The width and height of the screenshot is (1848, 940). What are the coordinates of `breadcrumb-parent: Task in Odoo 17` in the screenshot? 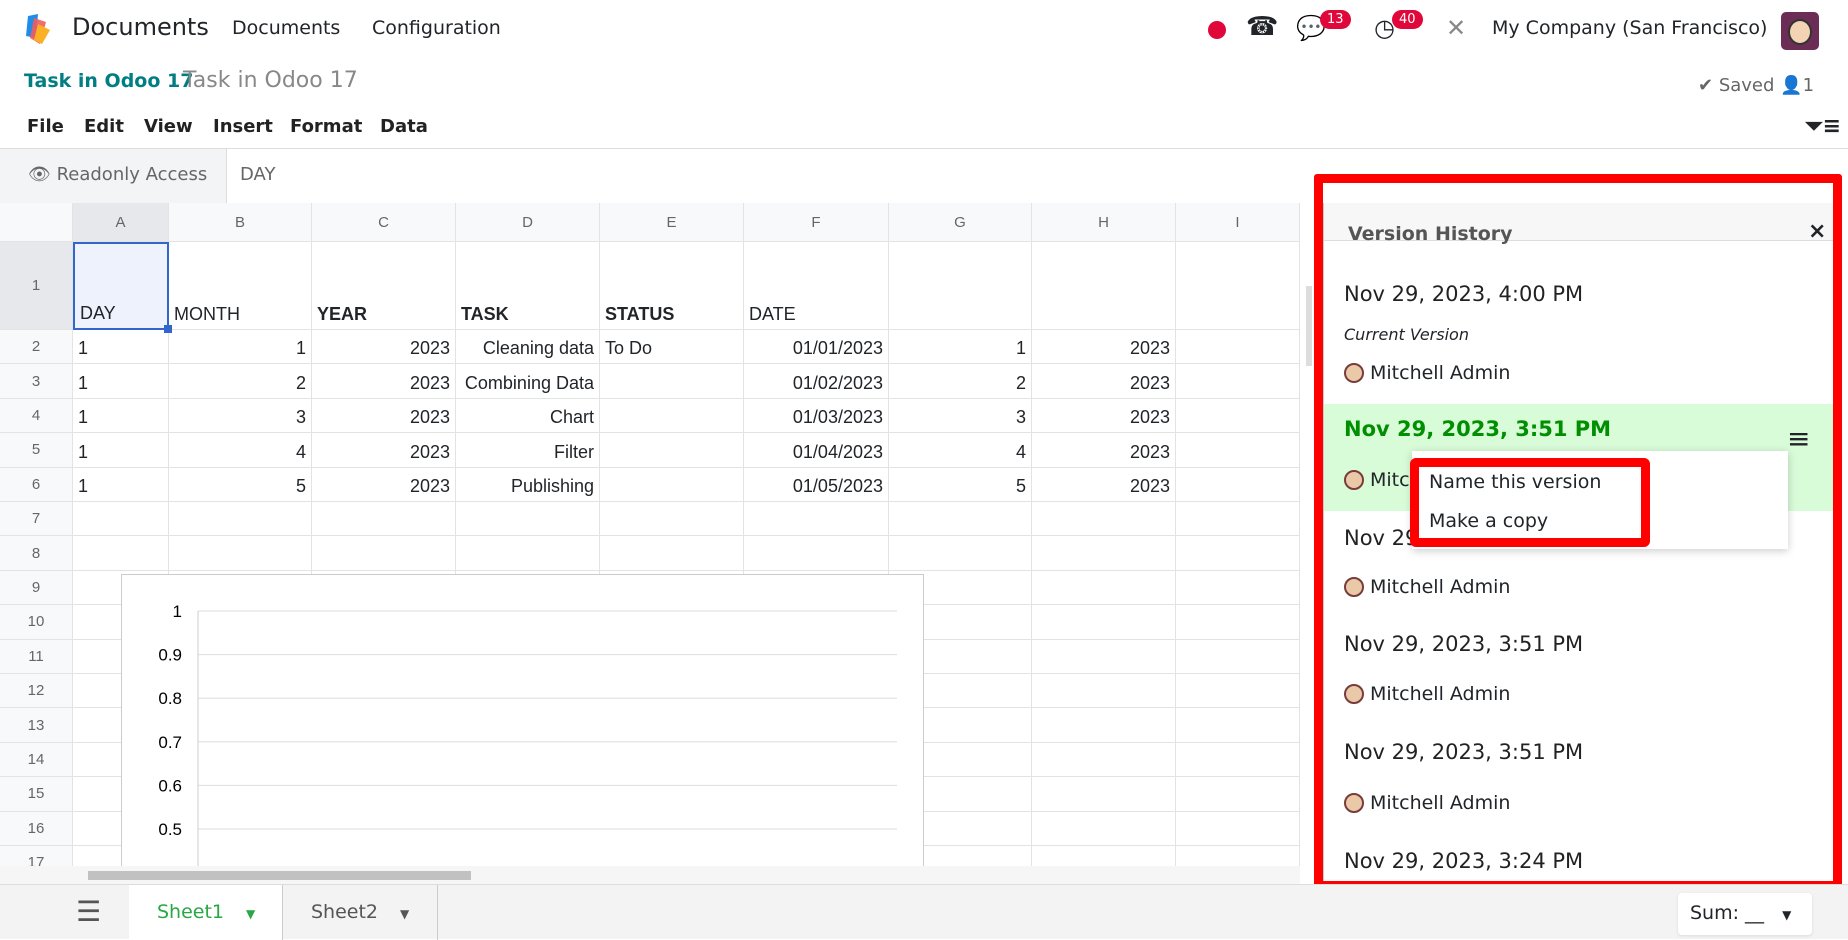 It's located at (108, 81).